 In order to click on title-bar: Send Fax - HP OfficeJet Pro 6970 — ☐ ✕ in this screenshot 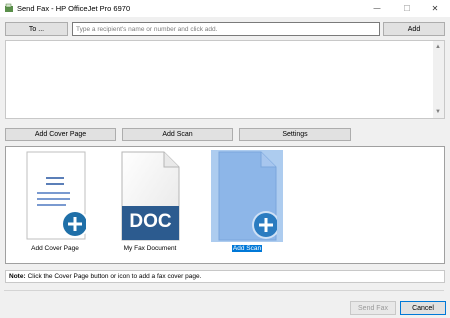, I will do `click(225, 8)`.